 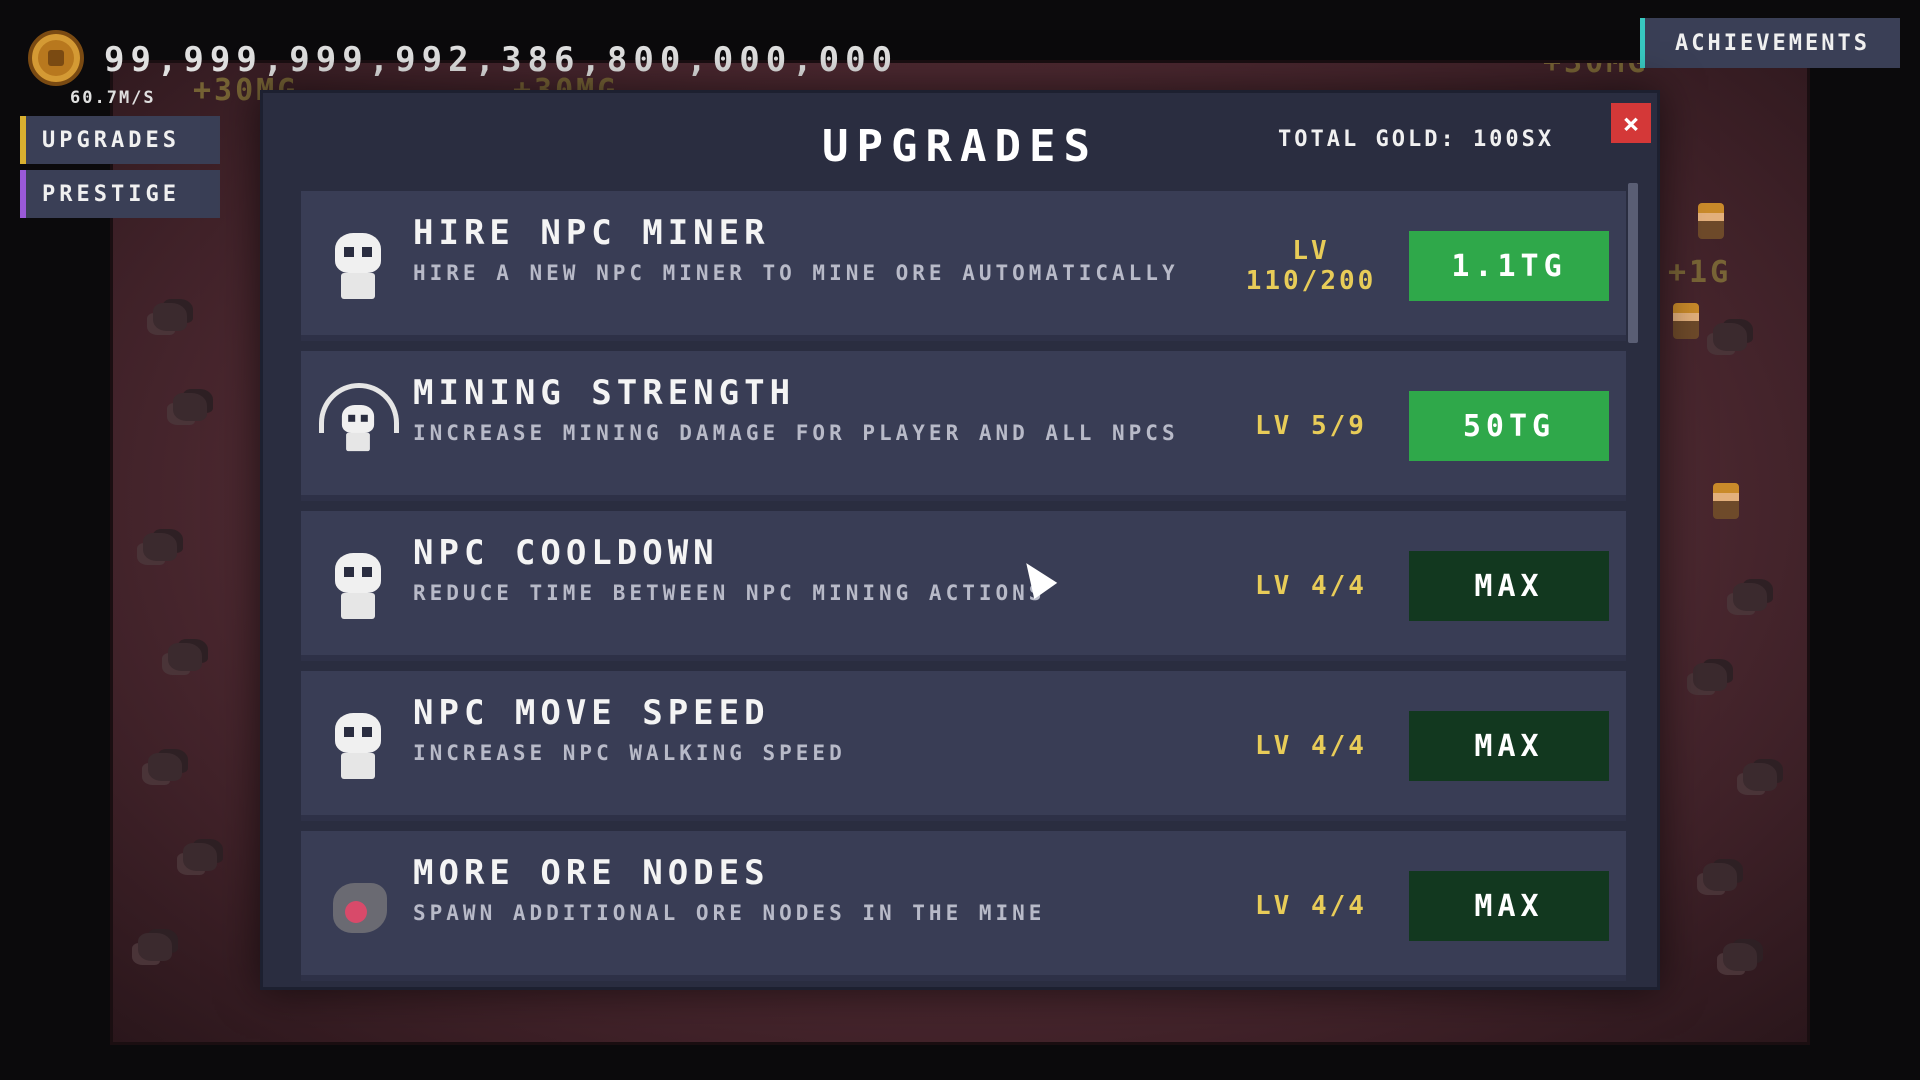 What do you see at coordinates (1596, 70) in the screenshot?
I see `gold-popup: +30MG` at bounding box center [1596, 70].